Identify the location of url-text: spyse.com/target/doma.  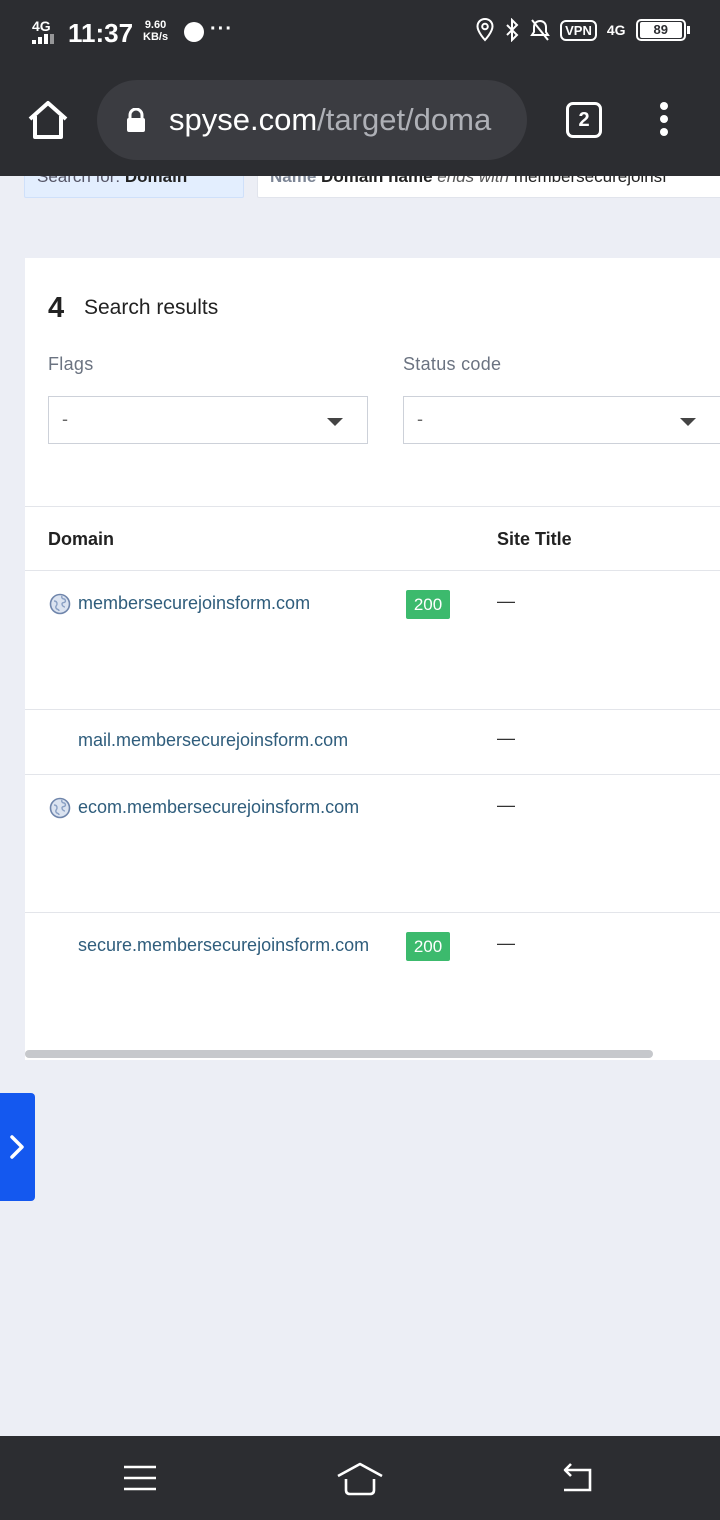
(330, 120).